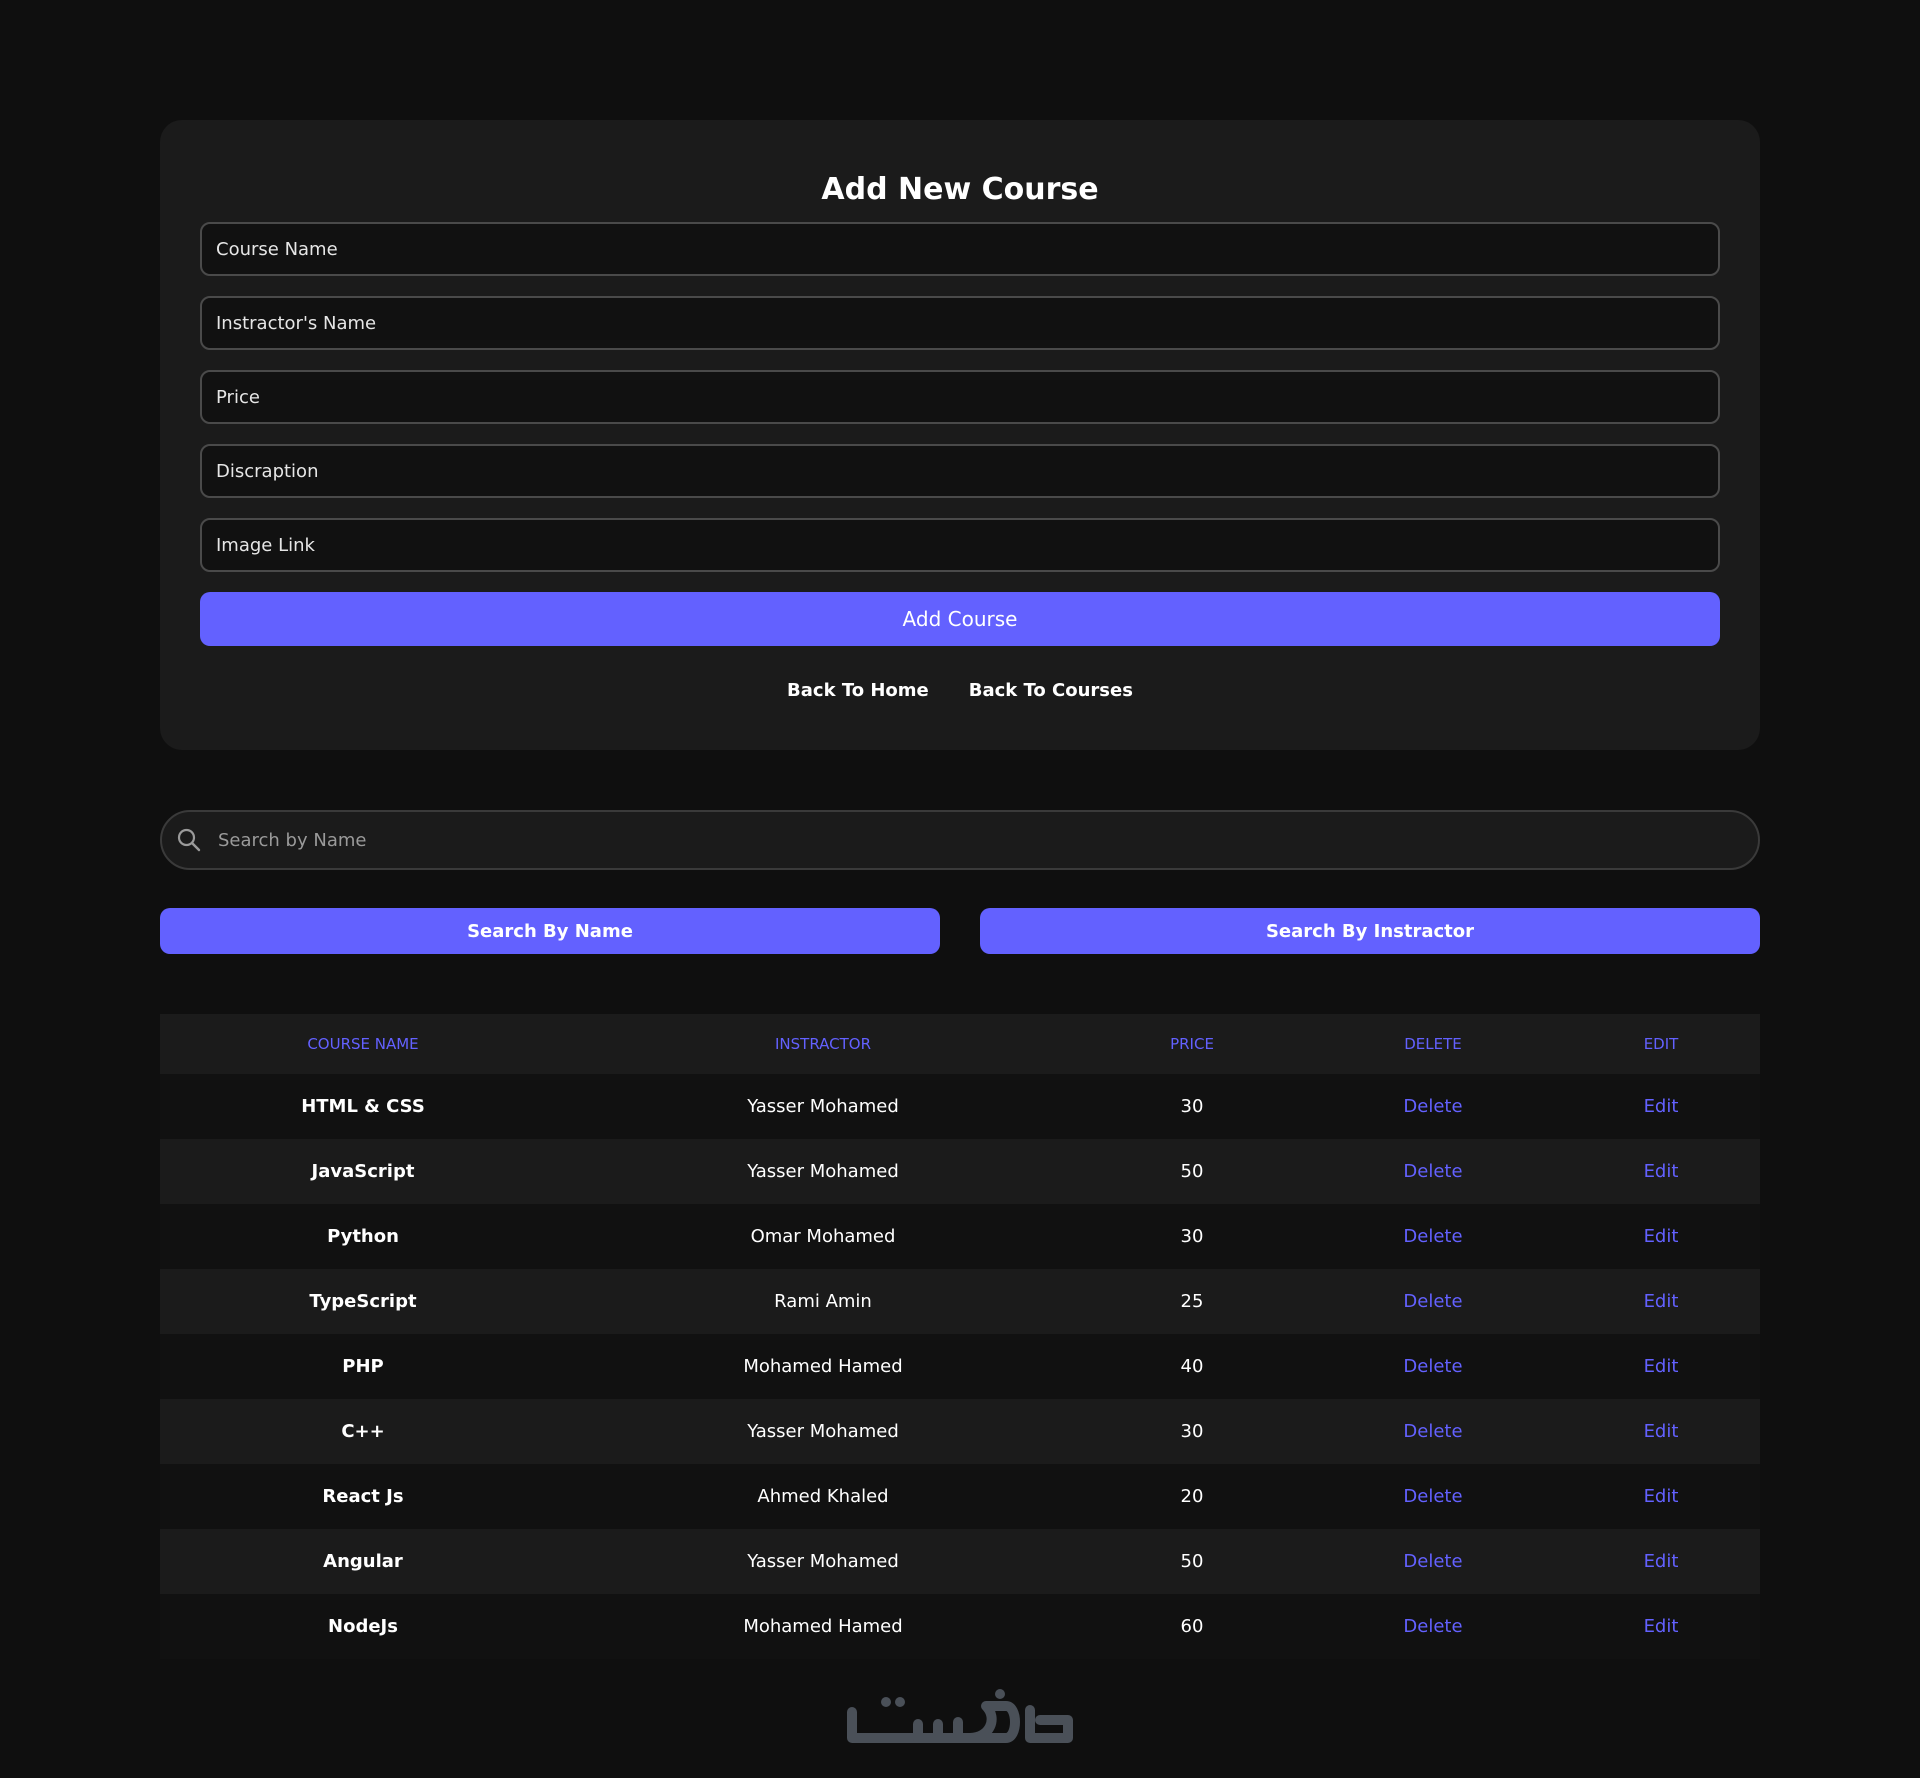  What do you see at coordinates (823, 1236) in the screenshot?
I see `instructor-cell: Omar Mohamed` at bounding box center [823, 1236].